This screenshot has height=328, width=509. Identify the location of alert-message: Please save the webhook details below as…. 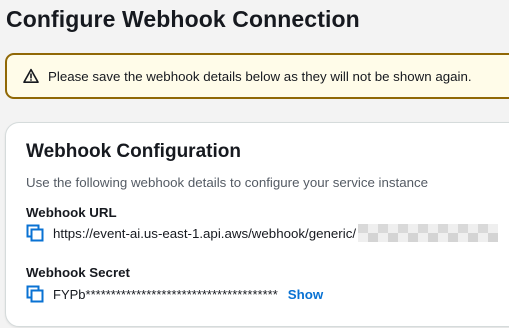
(260, 76).